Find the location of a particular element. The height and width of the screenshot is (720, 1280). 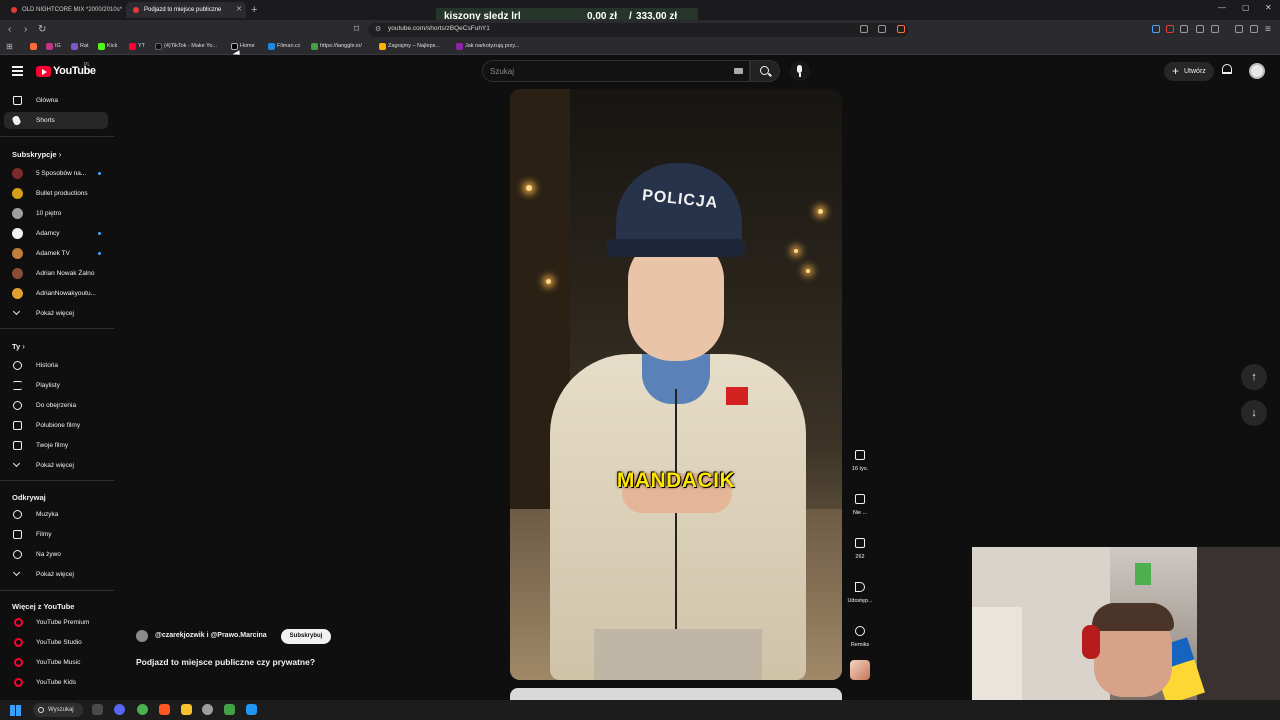

file-explorer-icon is located at coordinates (186, 709).